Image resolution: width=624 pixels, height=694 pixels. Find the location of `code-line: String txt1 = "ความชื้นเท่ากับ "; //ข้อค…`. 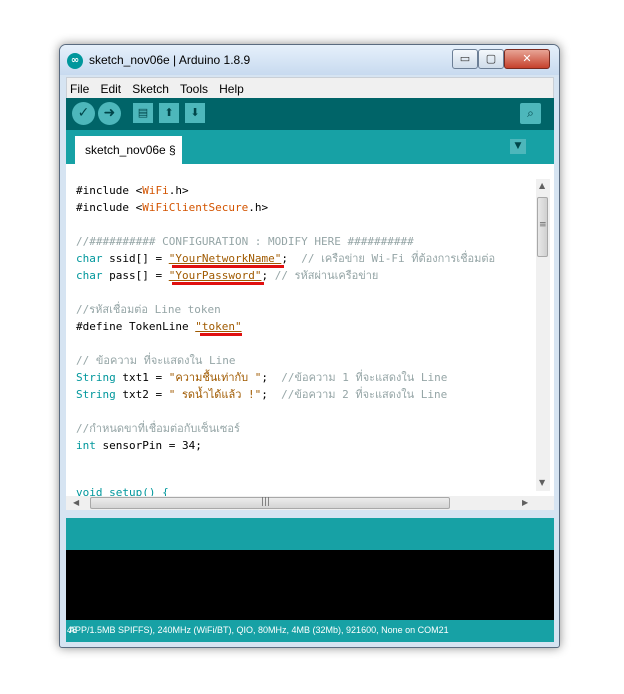

code-line: String txt1 = "ความชื้นเท่ากับ "; //ข้อค… is located at coordinates (262, 377).